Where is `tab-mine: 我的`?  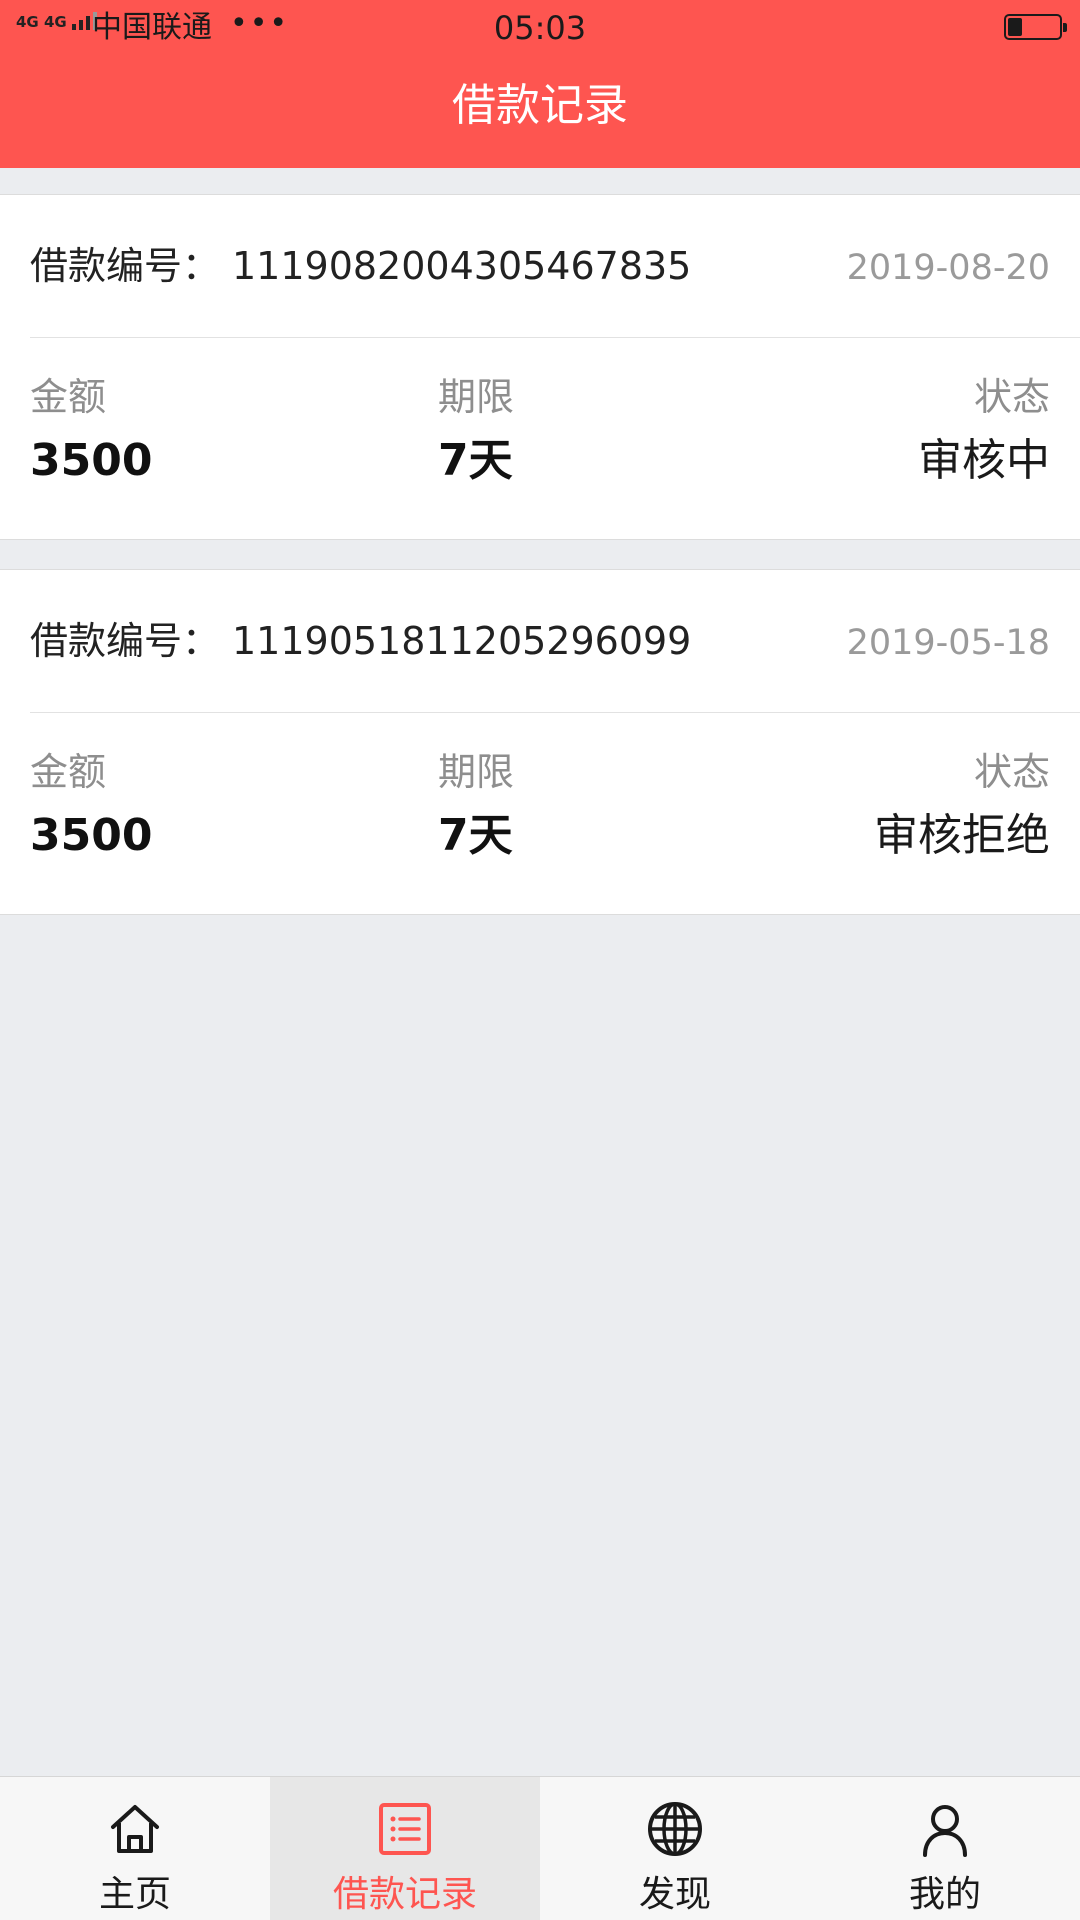 tab-mine: 我的 is located at coordinates (945, 1848).